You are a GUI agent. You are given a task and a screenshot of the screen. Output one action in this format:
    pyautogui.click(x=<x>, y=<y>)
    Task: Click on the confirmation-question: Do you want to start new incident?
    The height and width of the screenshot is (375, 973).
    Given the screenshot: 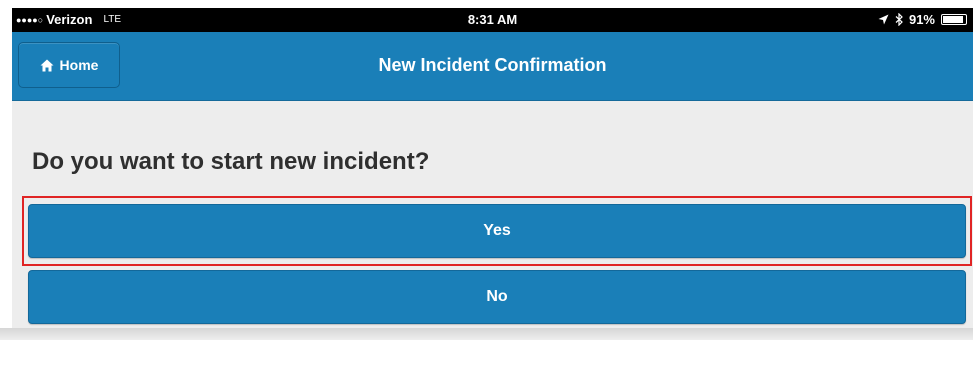 What is the action you would take?
    pyautogui.click(x=231, y=161)
    